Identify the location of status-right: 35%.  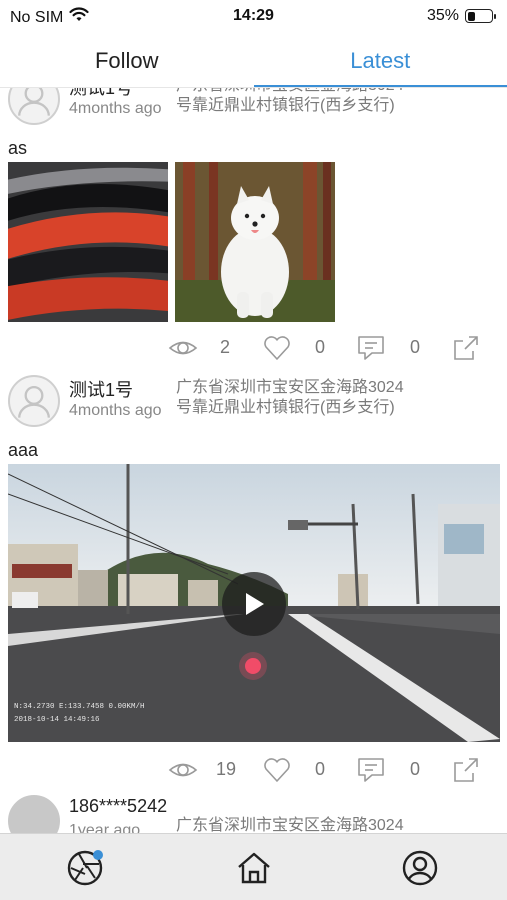
(461, 16).